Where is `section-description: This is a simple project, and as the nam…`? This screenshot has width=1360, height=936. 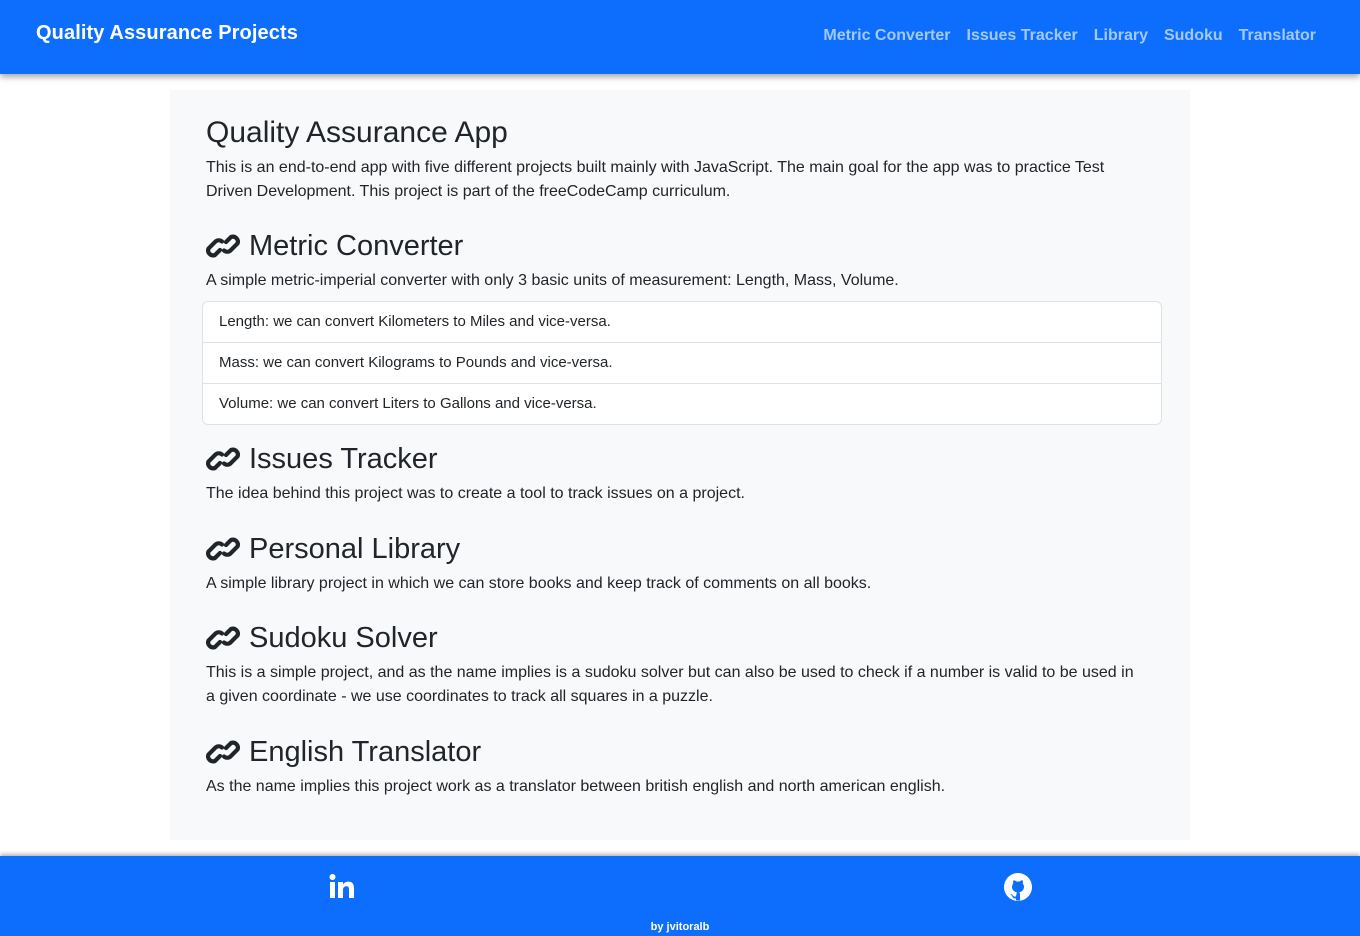
section-description: This is a simple project, and as the nam… is located at coordinates (670, 684).